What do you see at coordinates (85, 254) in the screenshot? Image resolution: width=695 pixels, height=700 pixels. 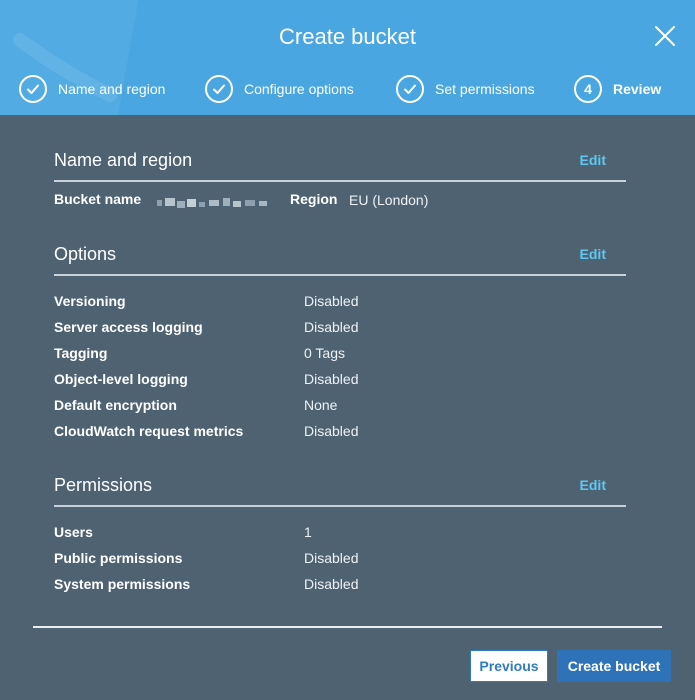 I see `section-title: Options` at bounding box center [85, 254].